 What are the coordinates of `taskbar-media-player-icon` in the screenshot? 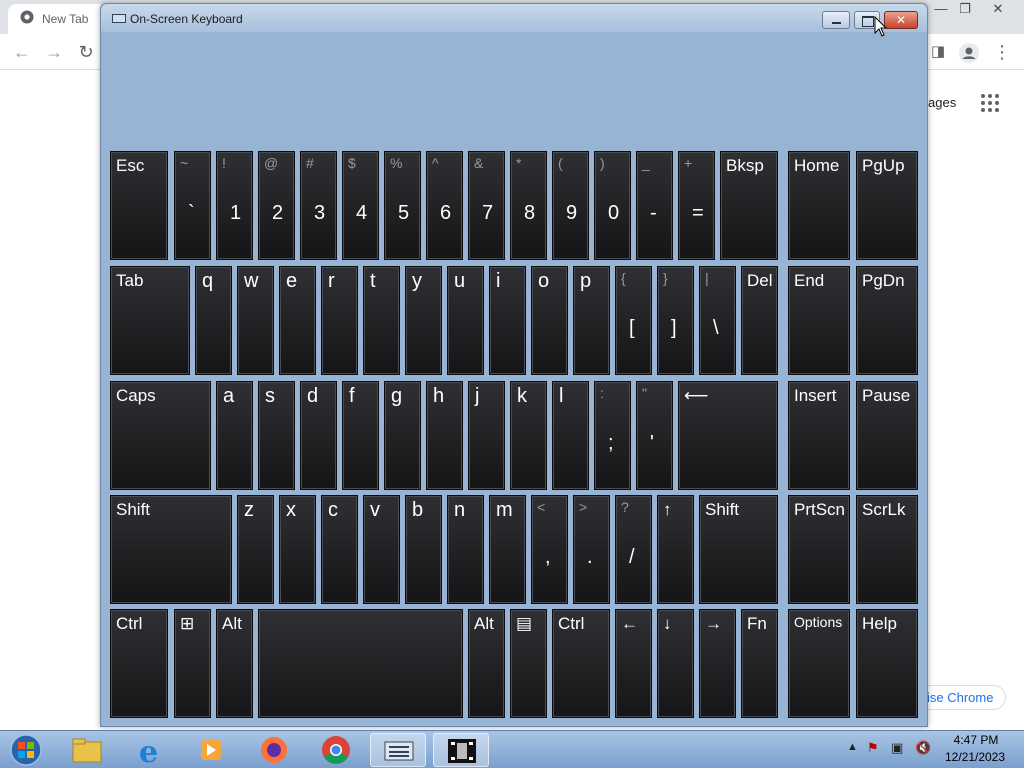 It's located at (211, 750).